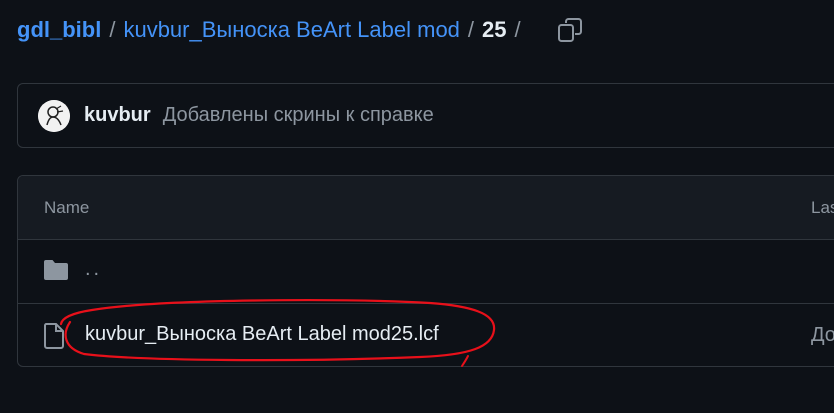  Describe the element at coordinates (262, 334) in the screenshot. I see `file-name-link: kuvbur_Выноска BeArt Label mod25.lcf` at that location.